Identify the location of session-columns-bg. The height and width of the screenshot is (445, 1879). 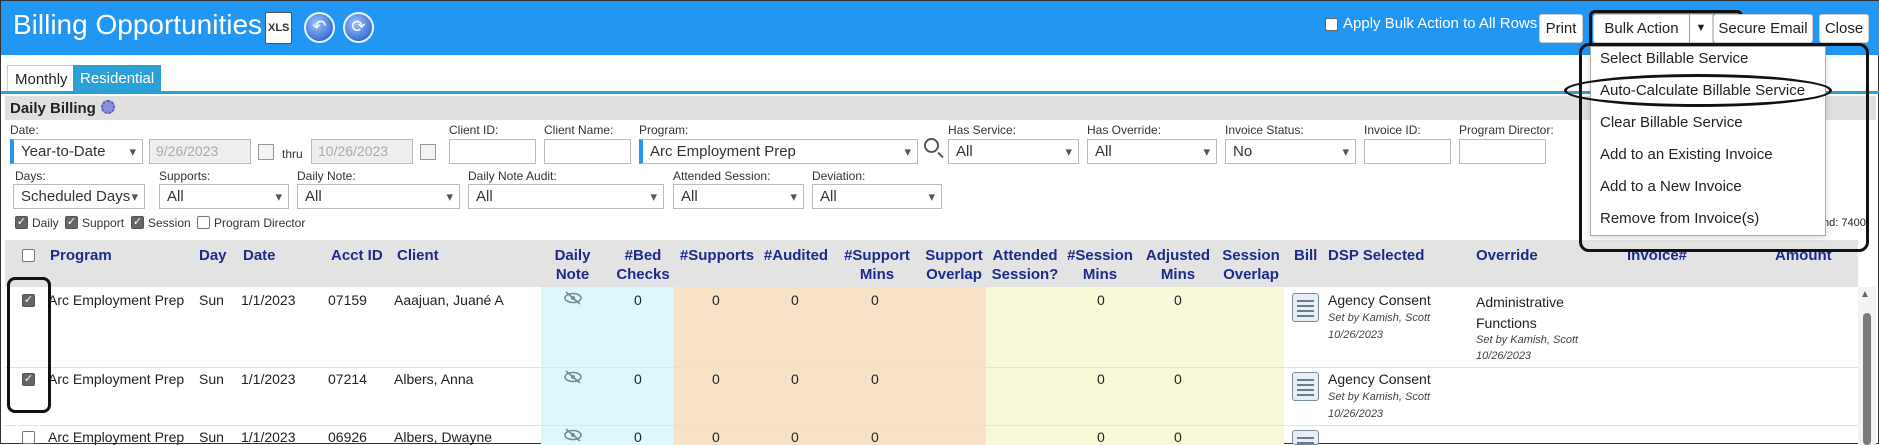
(1135, 366).